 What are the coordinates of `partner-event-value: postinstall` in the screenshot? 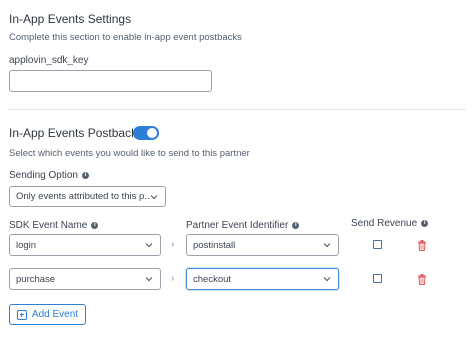 It's located at (214, 245).